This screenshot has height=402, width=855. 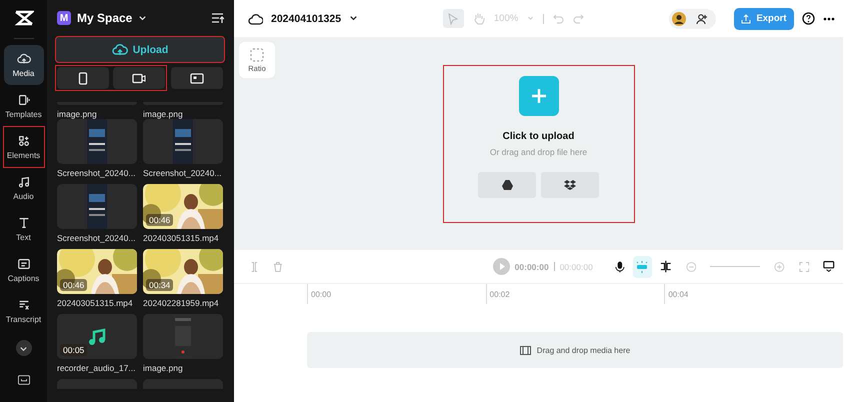 What do you see at coordinates (140, 49) in the screenshot?
I see `upload-button: Upload` at bounding box center [140, 49].